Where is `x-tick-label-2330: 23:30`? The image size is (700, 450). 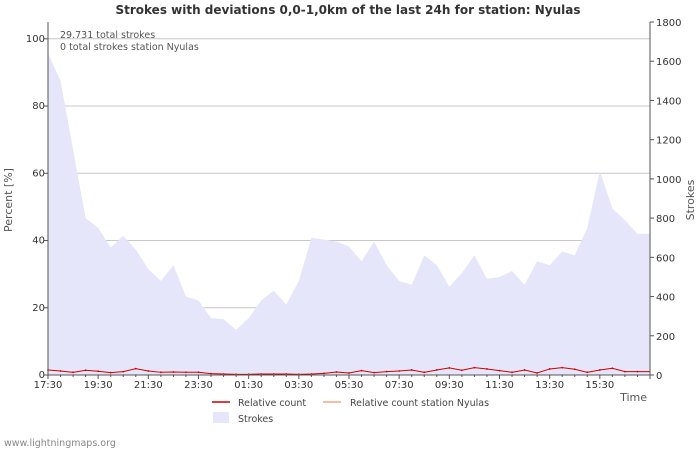
x-tick-label-2330: 23:30 is located at coordinates (198, 385).